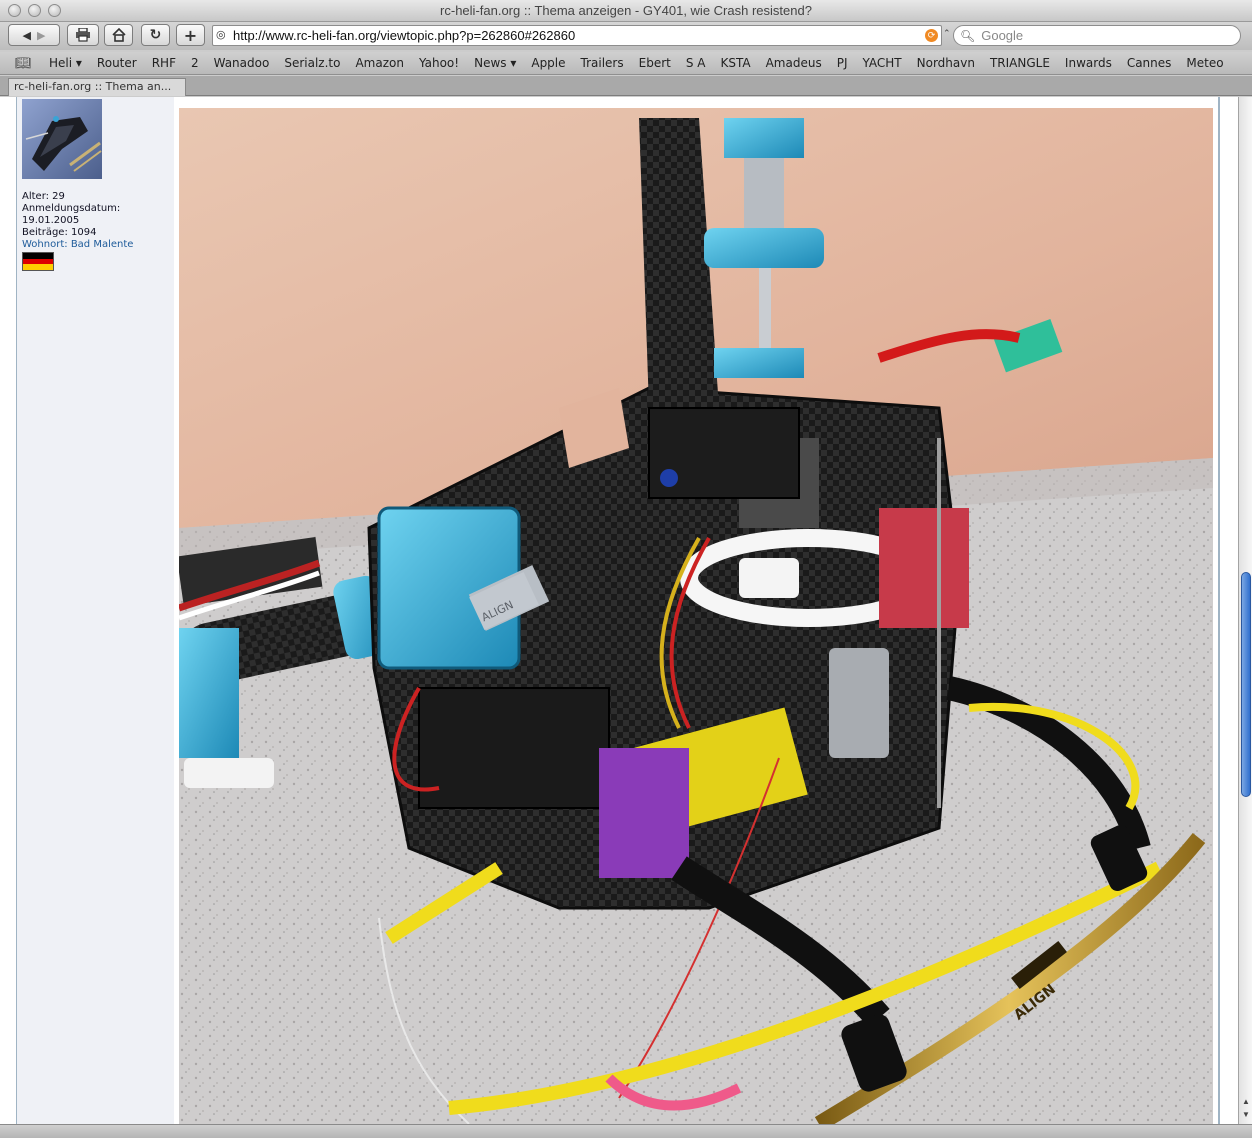 This screenshot has width=1252, height=1138. I want to click on bookmark-item: News ▾, so click(495, 63).